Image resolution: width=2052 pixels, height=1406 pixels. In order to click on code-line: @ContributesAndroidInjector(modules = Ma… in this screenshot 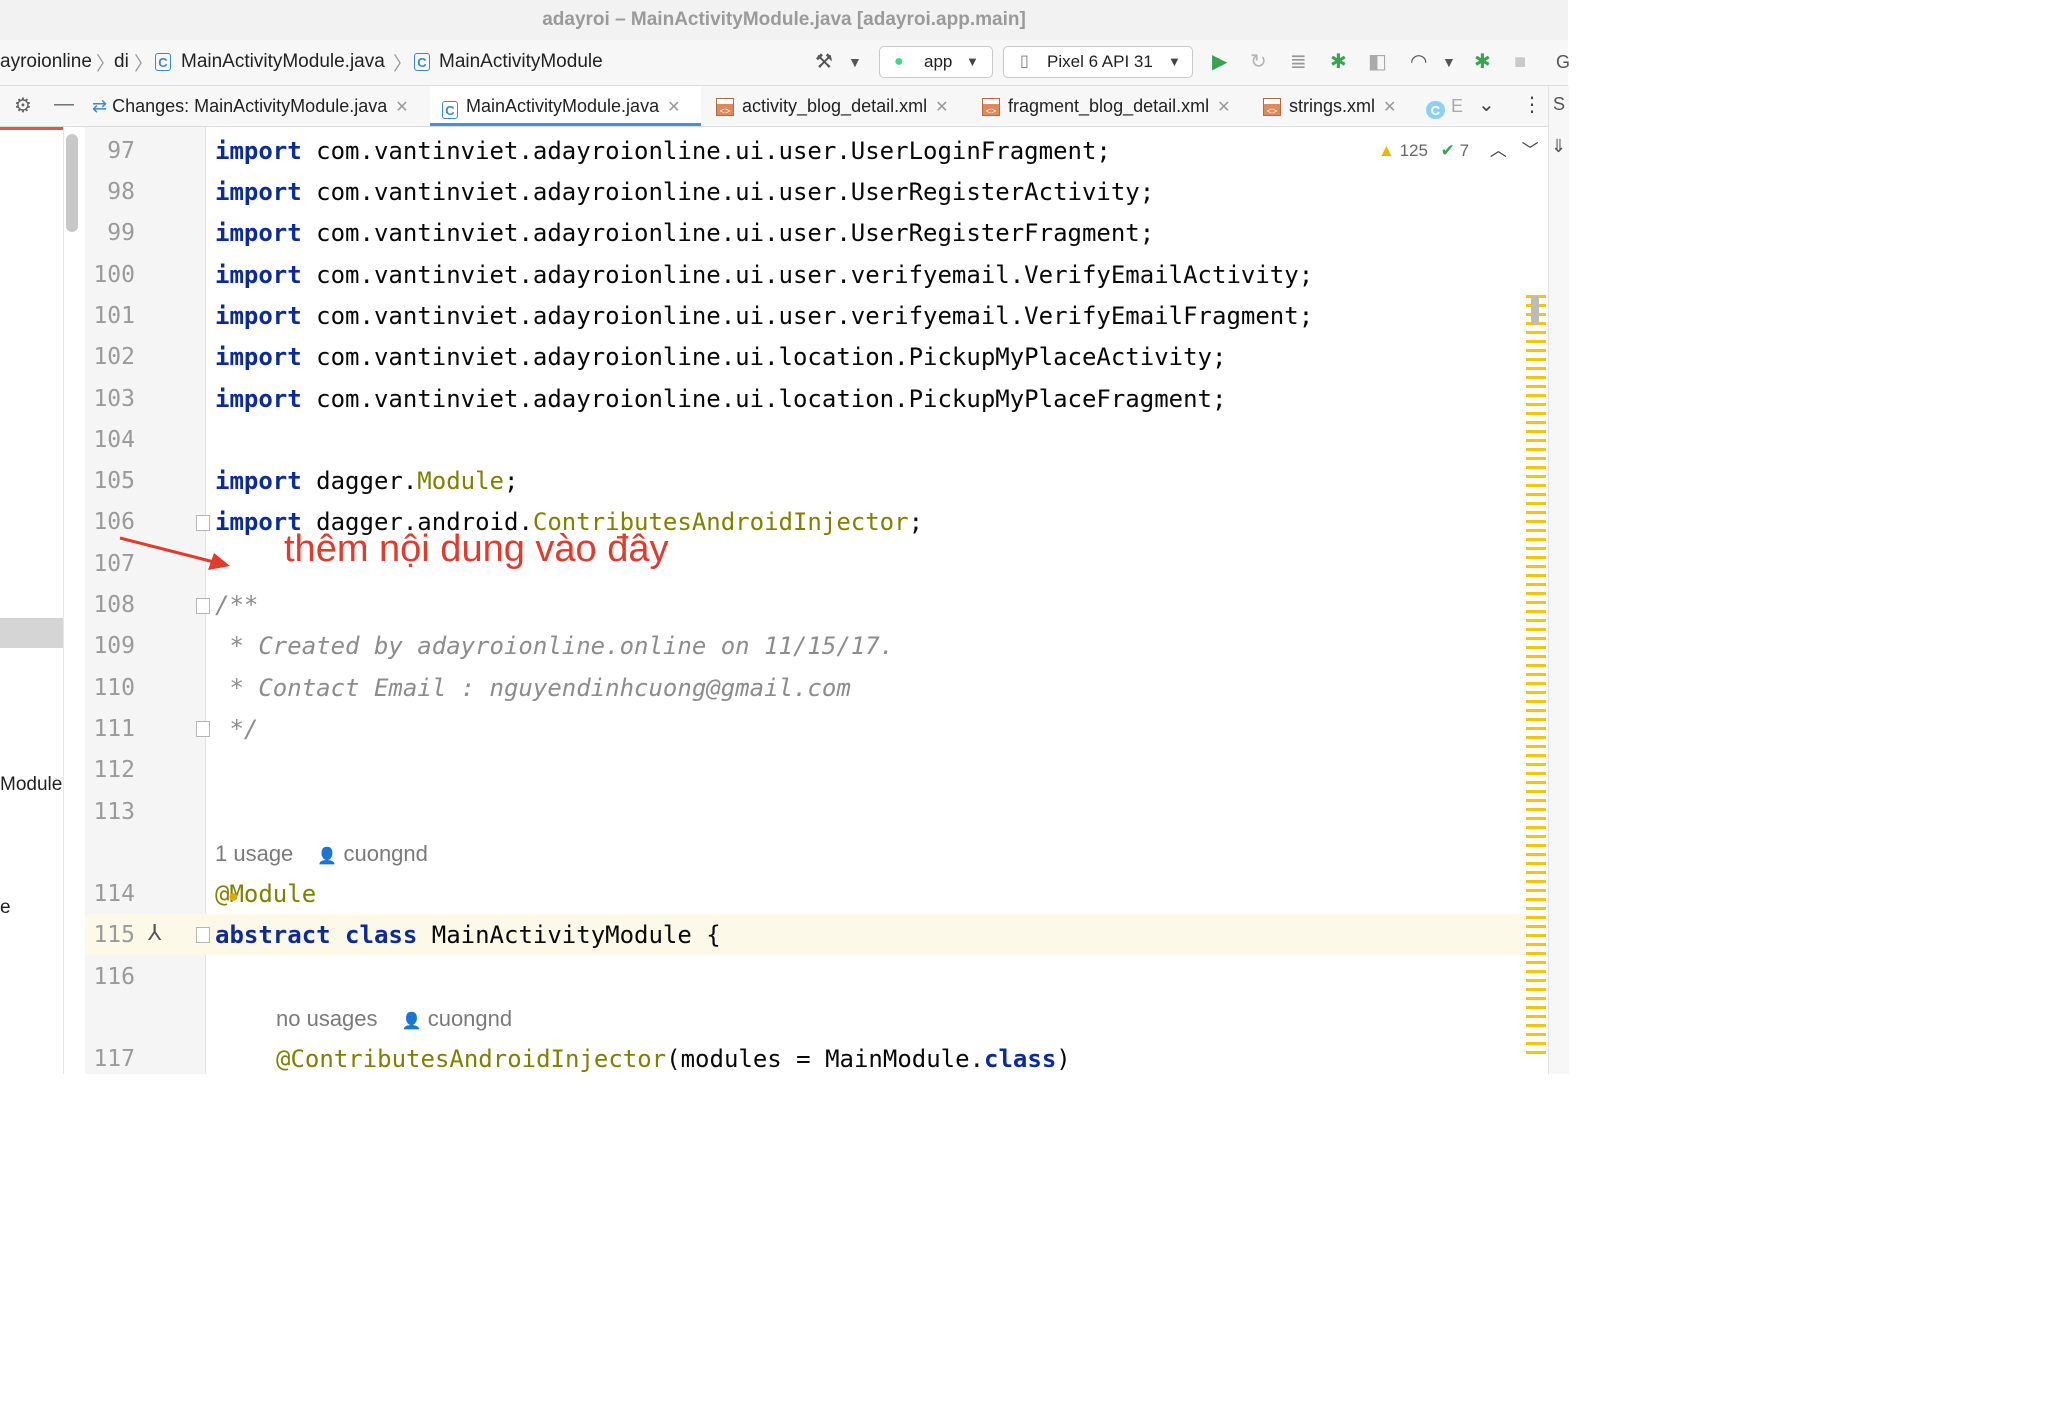, I will do `click(673, 1059)`.